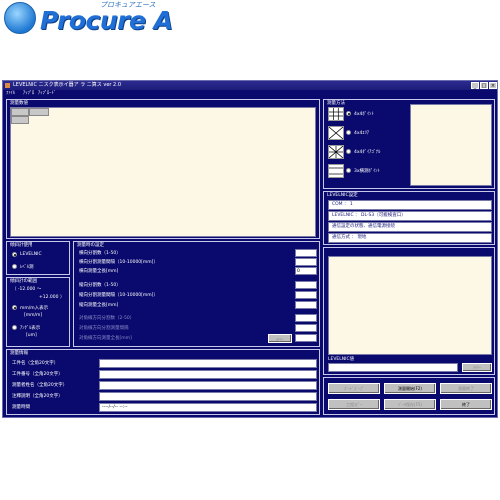 Image resolution: width=500 pixels, height=500 pixels. Describe the element at coordinates (14, 327) in the screenshot. I see `unit-radio-angle` at that location.